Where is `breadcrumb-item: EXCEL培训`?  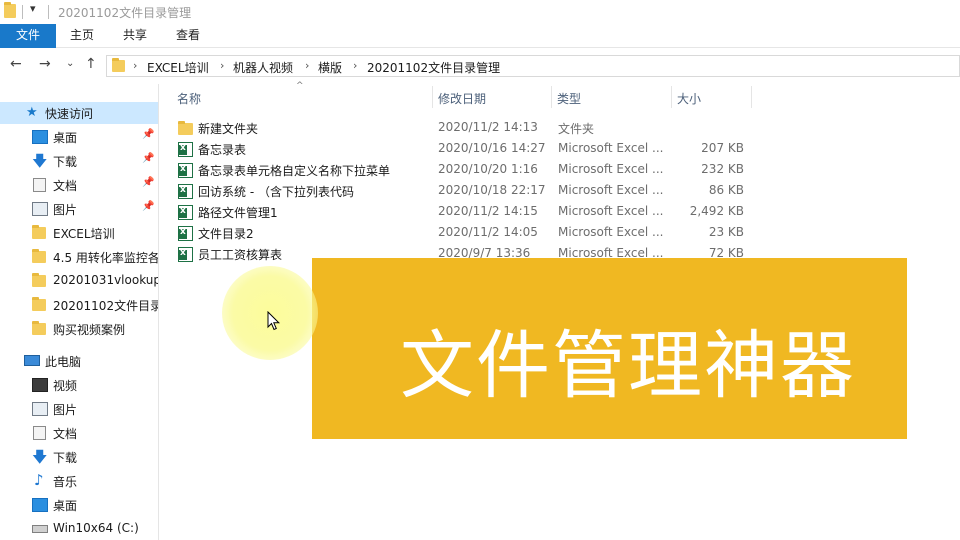 breadcrumb-item: EXCEL培训 is located at coordinates (178, 67).